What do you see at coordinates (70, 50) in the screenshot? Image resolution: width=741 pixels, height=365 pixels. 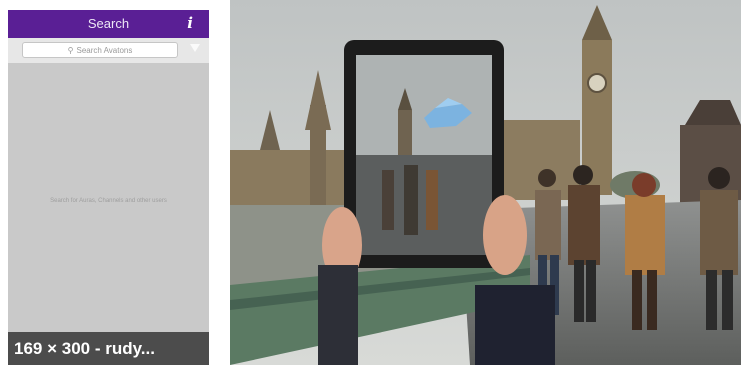 I see `search-icon: ⚲` at bounding box center [70, 50].